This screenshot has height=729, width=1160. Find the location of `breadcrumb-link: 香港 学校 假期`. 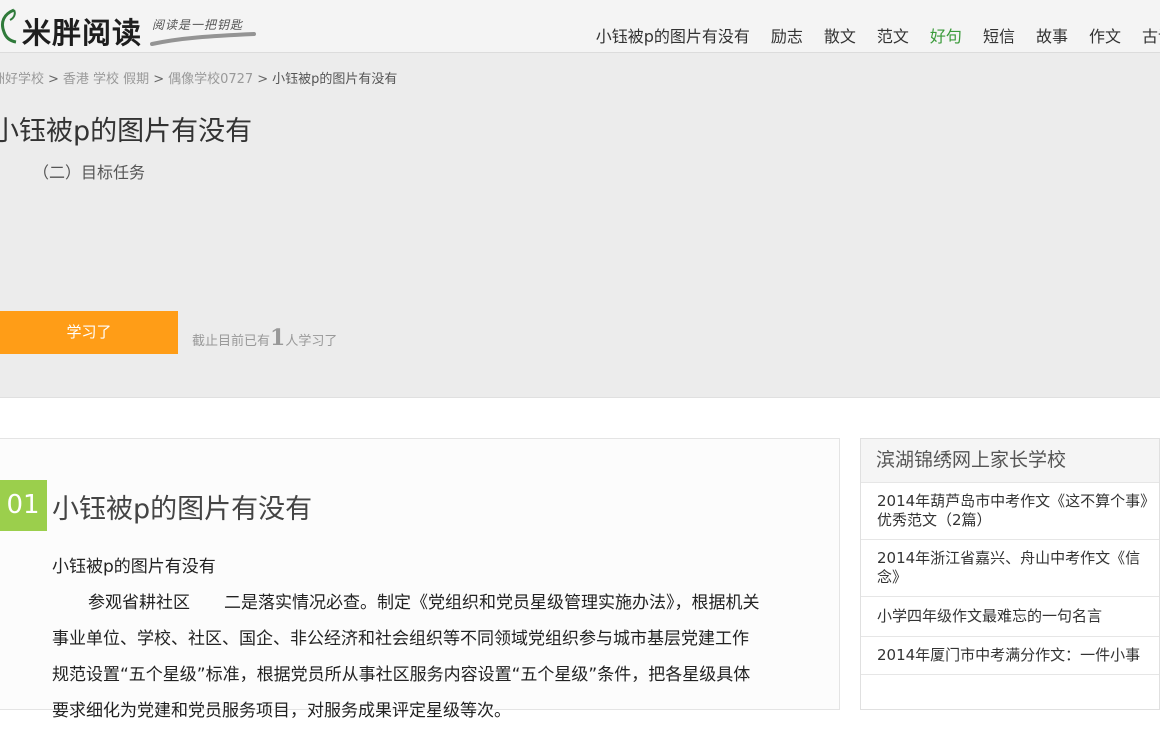

breadcrumb-link: 香港 学校 假期 is located at coordinates (106, 79).